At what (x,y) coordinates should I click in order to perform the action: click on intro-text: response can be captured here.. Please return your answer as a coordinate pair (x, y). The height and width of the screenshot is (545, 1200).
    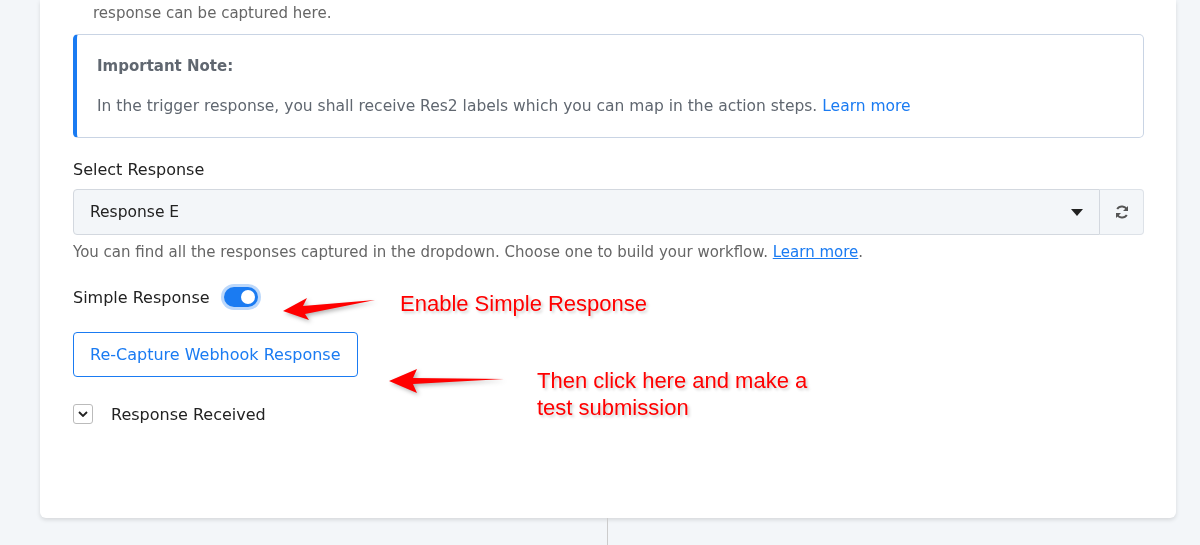
    Looking at the image, I should click on (212, 13).